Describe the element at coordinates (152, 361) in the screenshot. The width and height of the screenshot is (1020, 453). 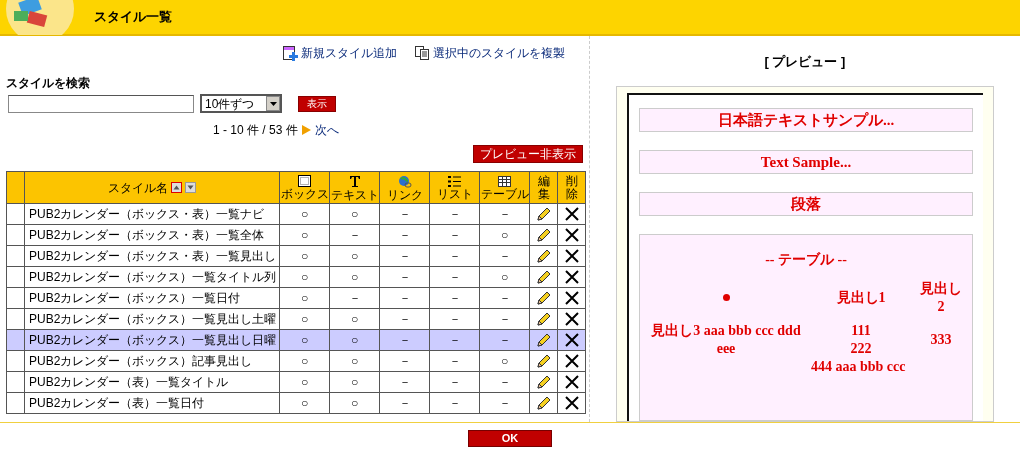
I see `style-name-cell: PUB2カレンダー（ボックス）記事見出し` at that location.